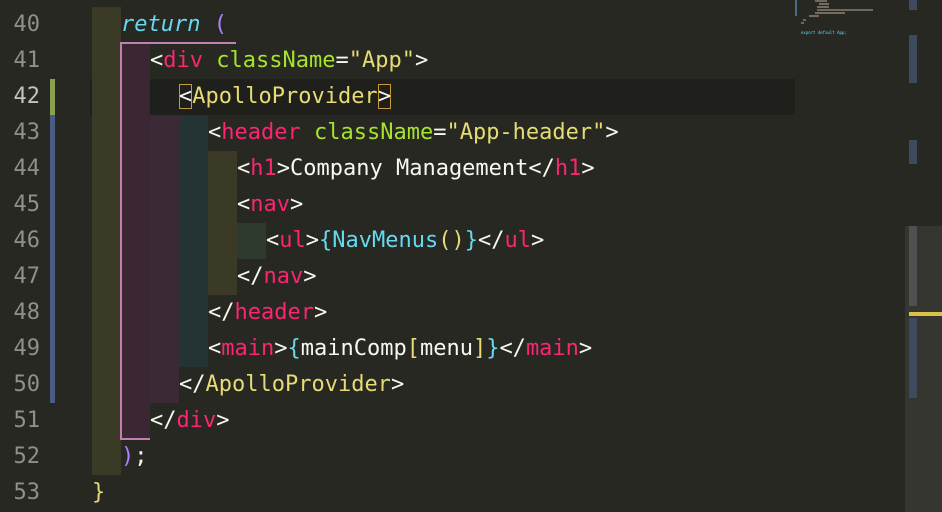 This screenshot has width=942, height=512. Describe the element at coordinates (141, 456) in the screenshot. I see `semicolon: ;` at that location.